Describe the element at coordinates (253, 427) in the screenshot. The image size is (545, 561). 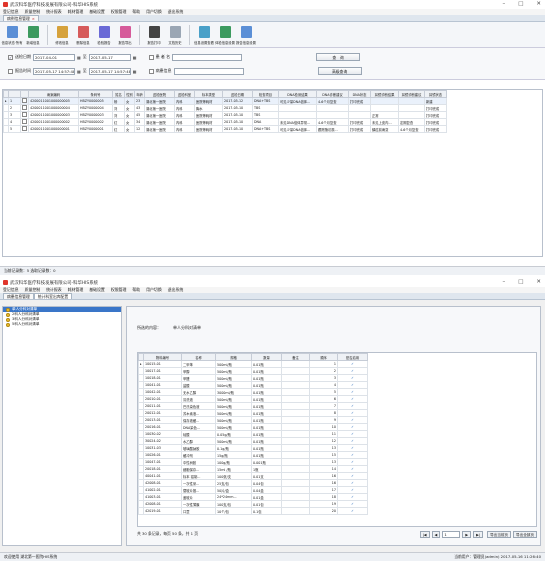
I see `table-row: 20016-01 DNA染色... 500ml/瓶 0.01瓶 10 ✓` at that location.